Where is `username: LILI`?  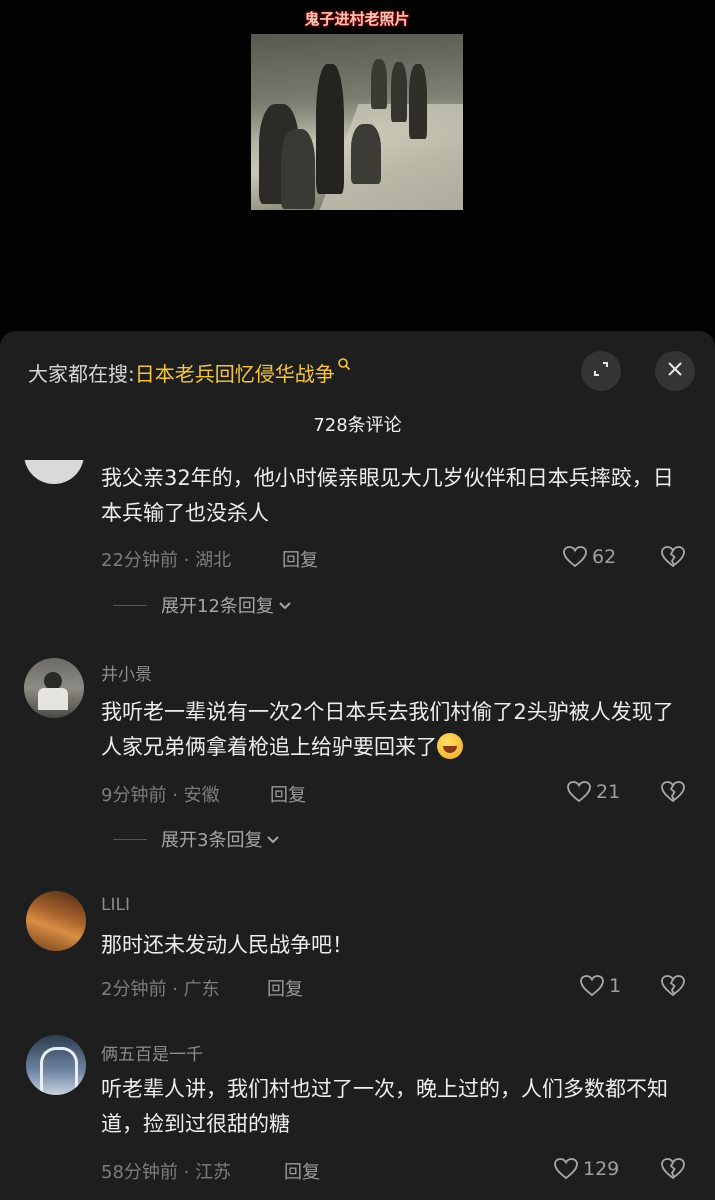
username: LILI is located at coordinates (115, 905).